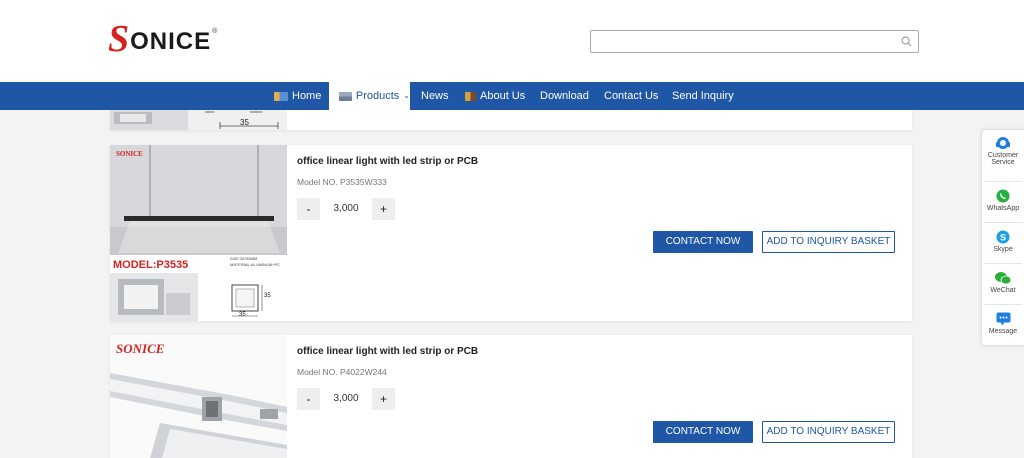 This screenshot has height=458, width=1024. I want to click on search-icon, so click(906, 41).